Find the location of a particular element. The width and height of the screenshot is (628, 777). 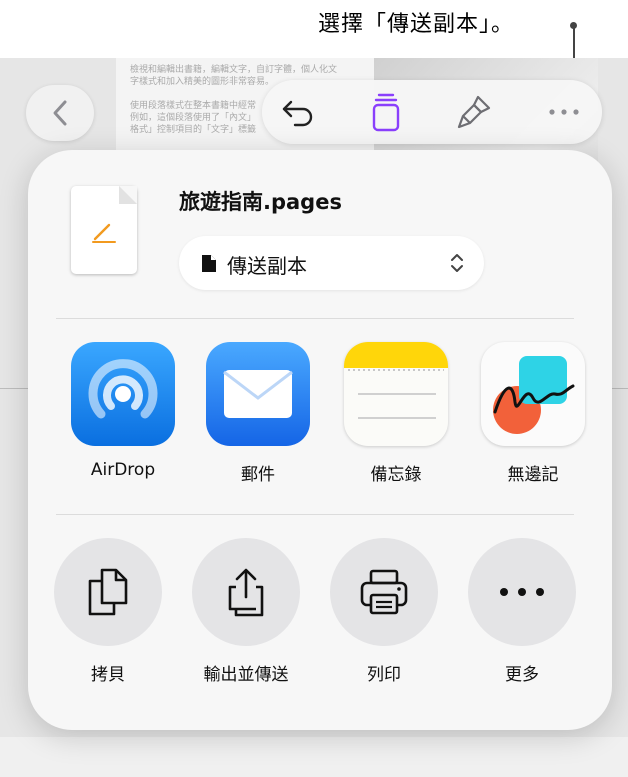

undo-button is located at coordinates (298, 112).